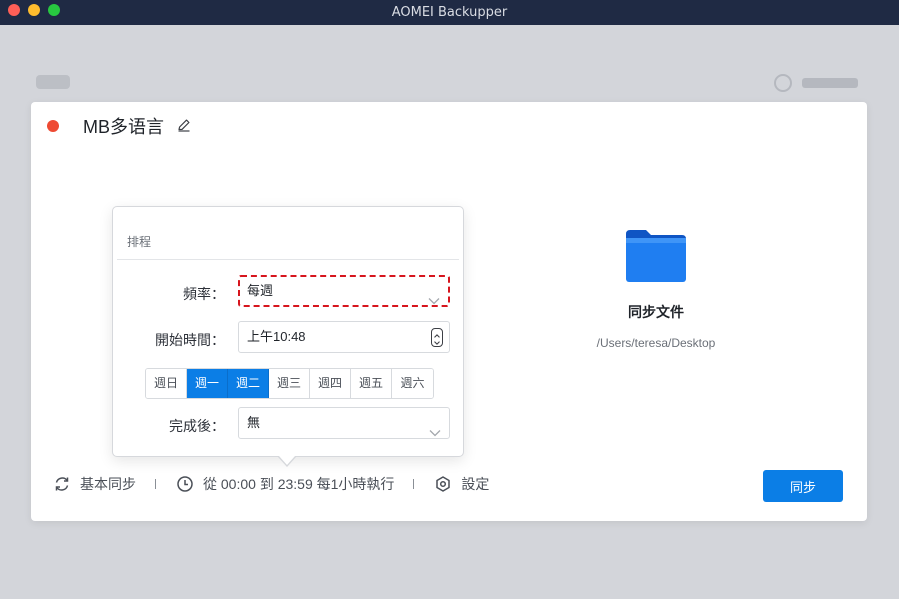 Image resolution: width=899 pixels, height=599 pixels. I want to click on title-bar: AOMEI Backupper, so click(449, 12).